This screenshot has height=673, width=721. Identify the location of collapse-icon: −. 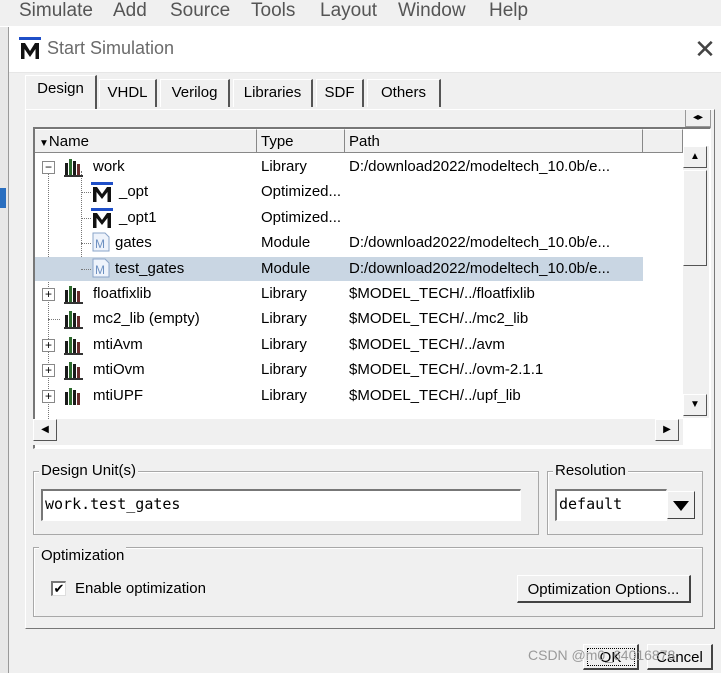
(48, 167).